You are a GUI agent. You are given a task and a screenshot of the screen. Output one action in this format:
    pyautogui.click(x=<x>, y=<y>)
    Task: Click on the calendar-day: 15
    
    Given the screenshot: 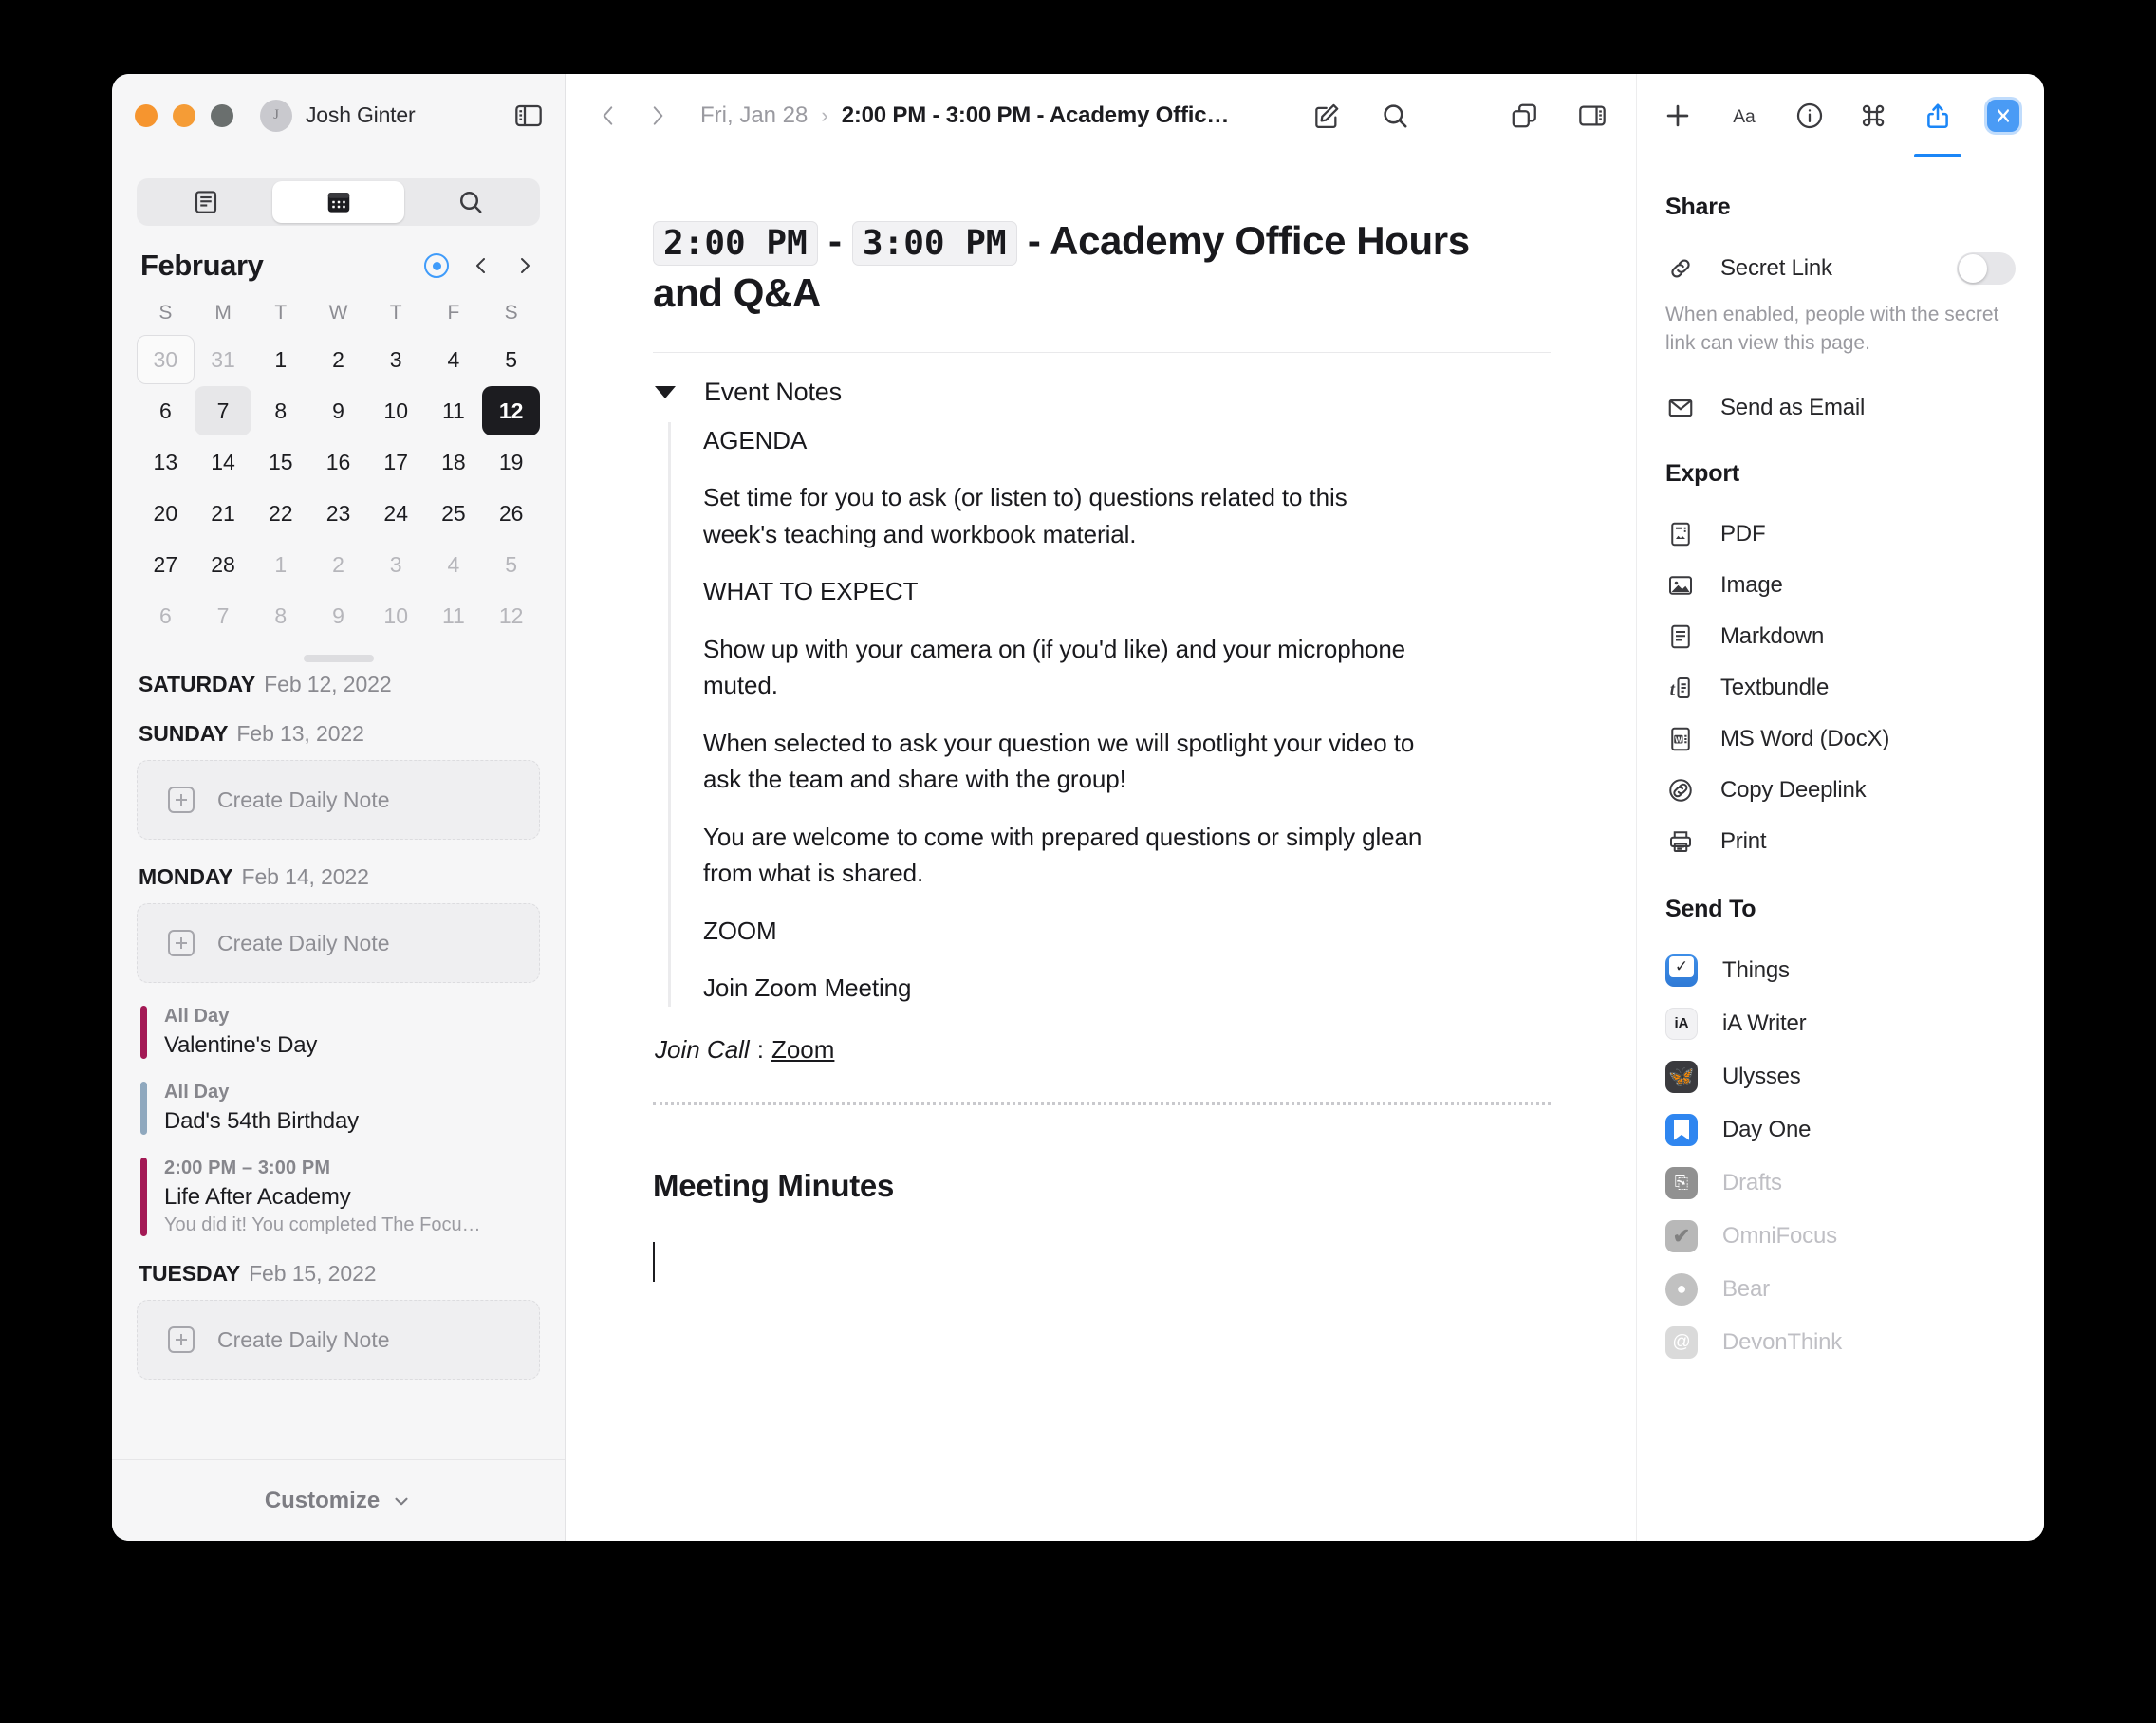 What is the action you would take?
    pyautogui.click(x=280, y=462)
    